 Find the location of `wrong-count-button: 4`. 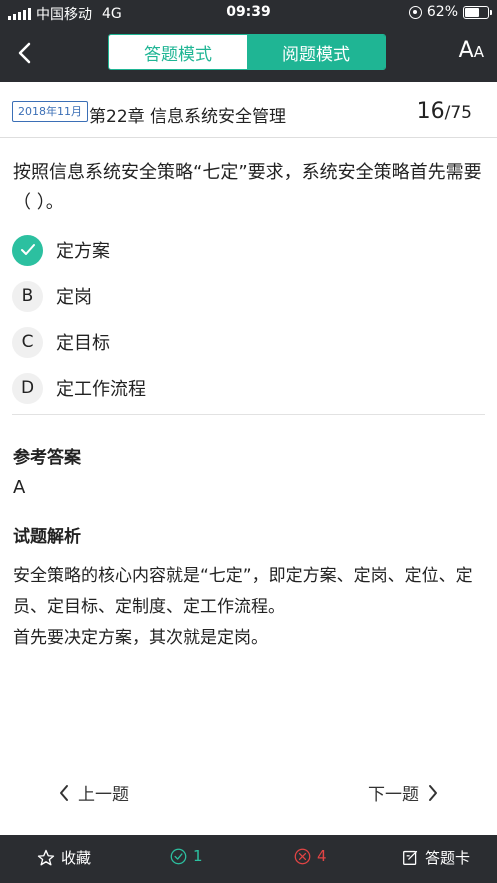

wrong-count-button: 4 is located at coordinates (310, 856).